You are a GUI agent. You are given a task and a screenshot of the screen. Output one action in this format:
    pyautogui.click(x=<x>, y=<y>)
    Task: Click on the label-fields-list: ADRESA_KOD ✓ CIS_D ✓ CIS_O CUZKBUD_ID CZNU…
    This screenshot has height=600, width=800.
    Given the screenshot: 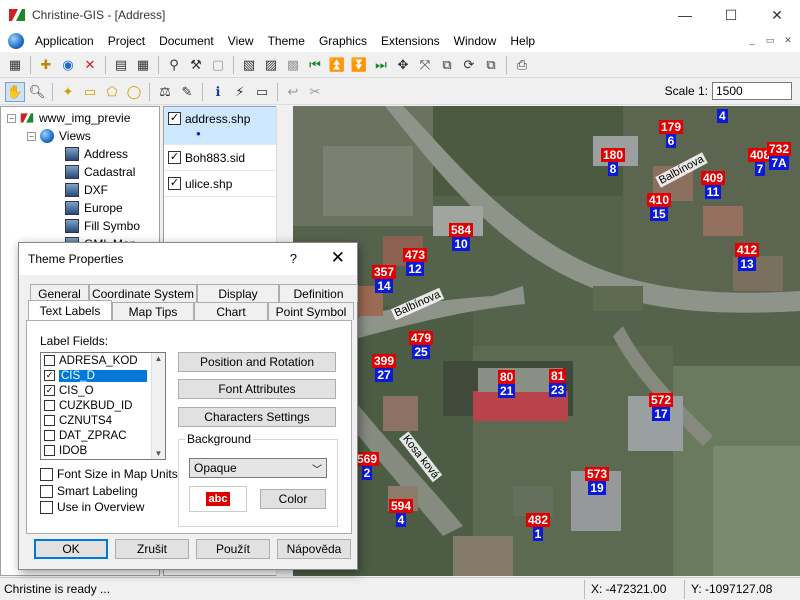 What is the action you would take?
    pyautogui.click(x=103, y=406)
    